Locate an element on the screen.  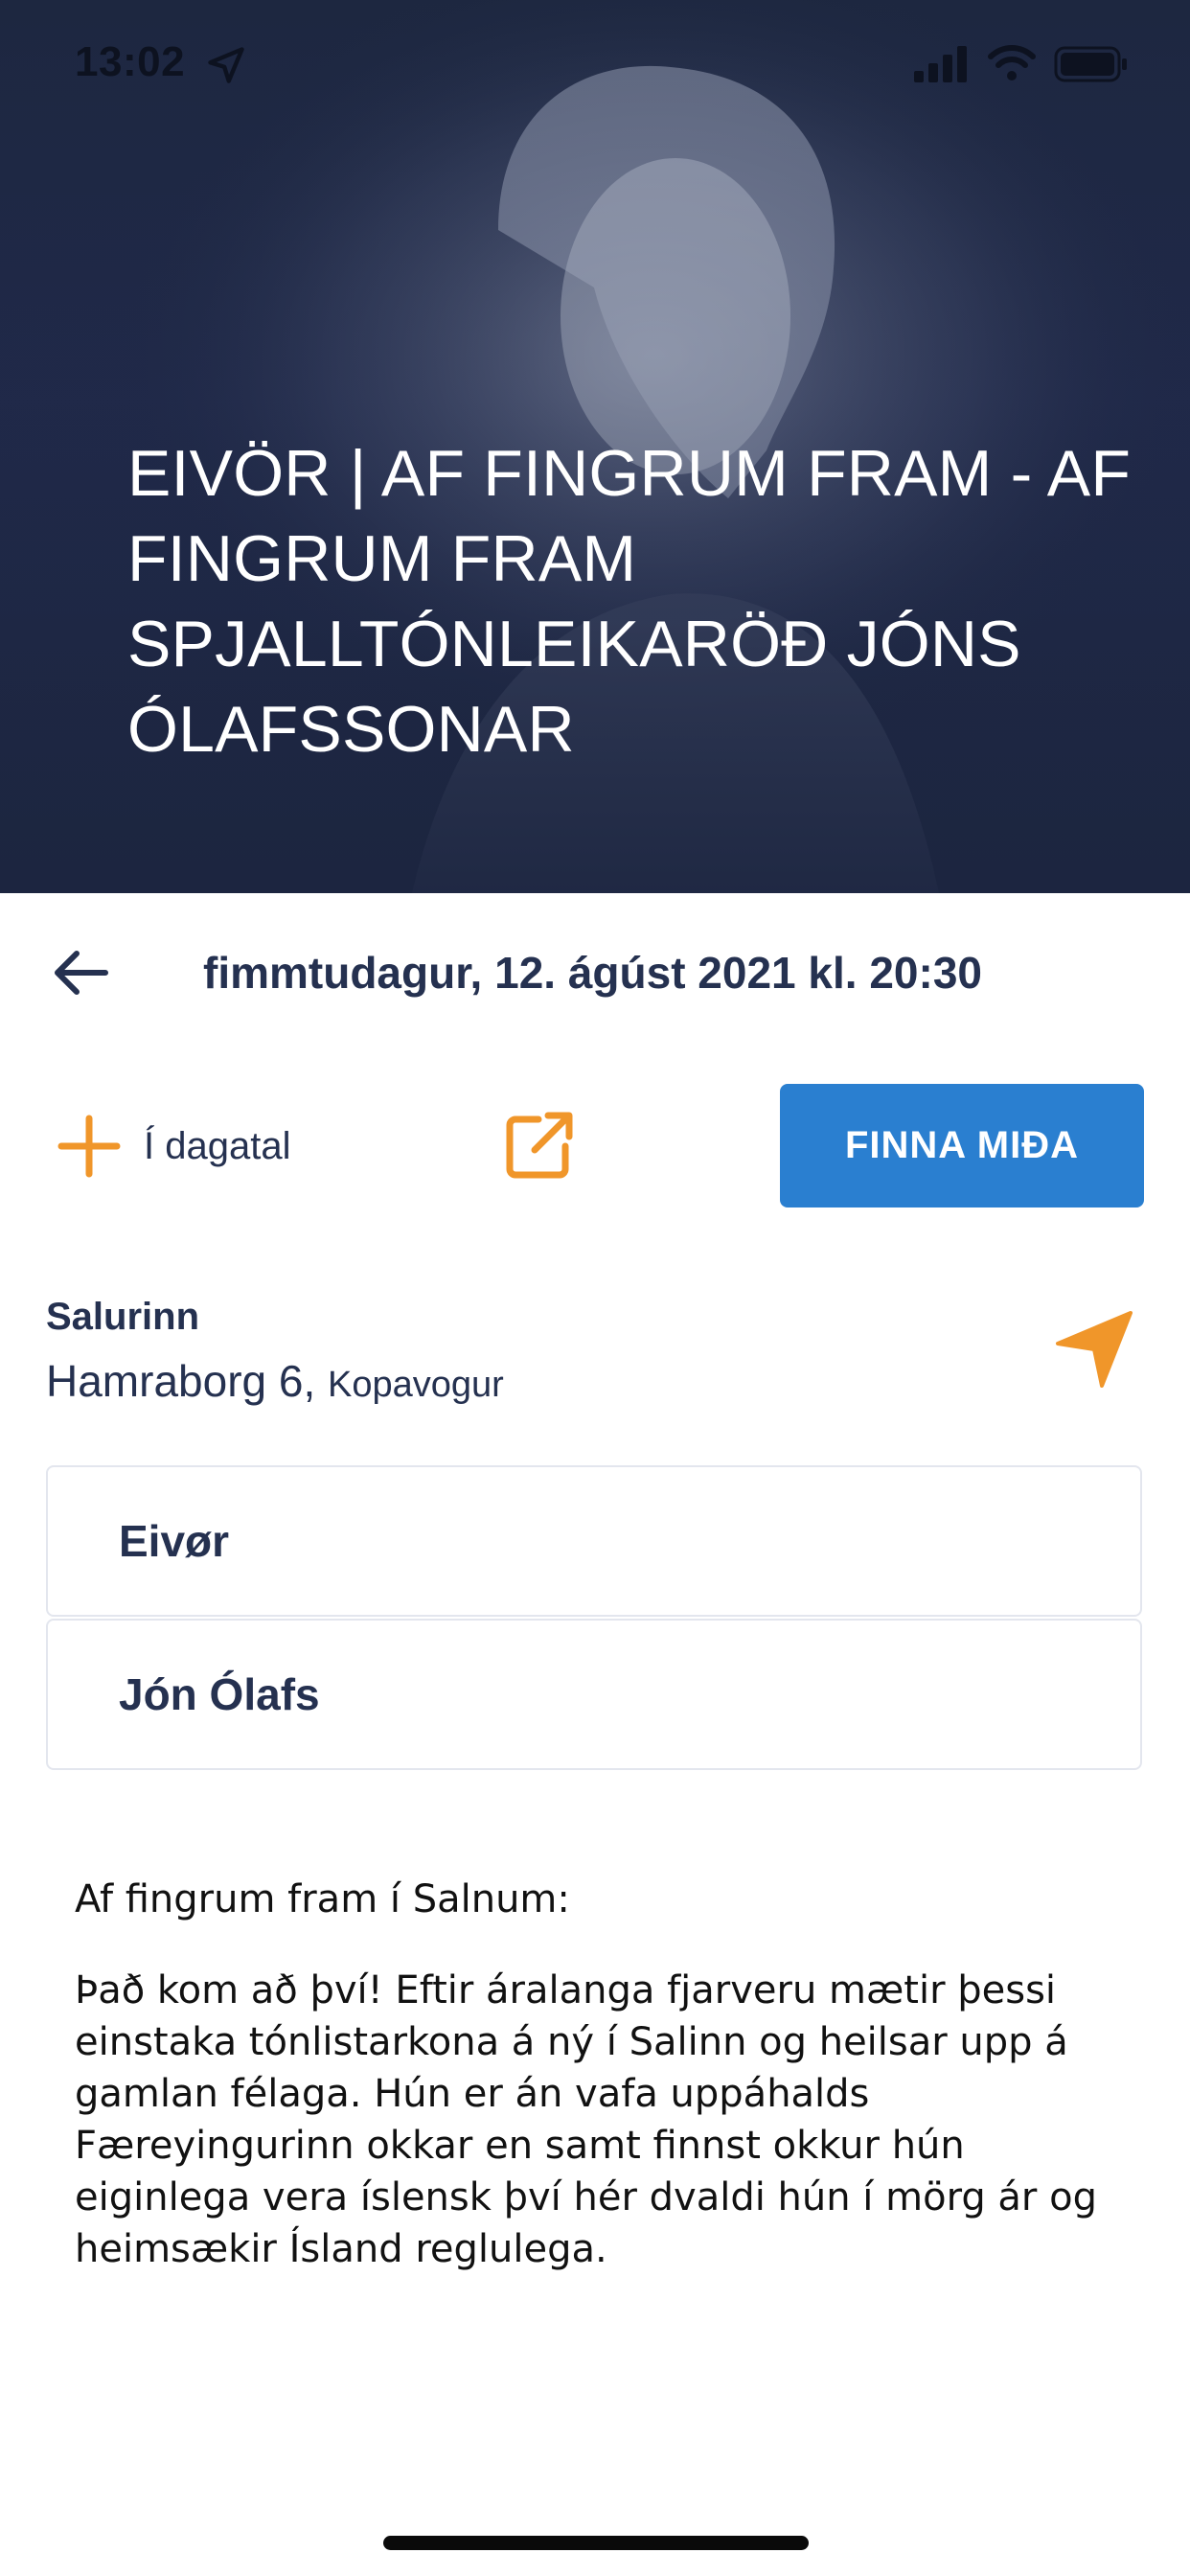
cellular-signal-icon is located at coordinates (941, 64).